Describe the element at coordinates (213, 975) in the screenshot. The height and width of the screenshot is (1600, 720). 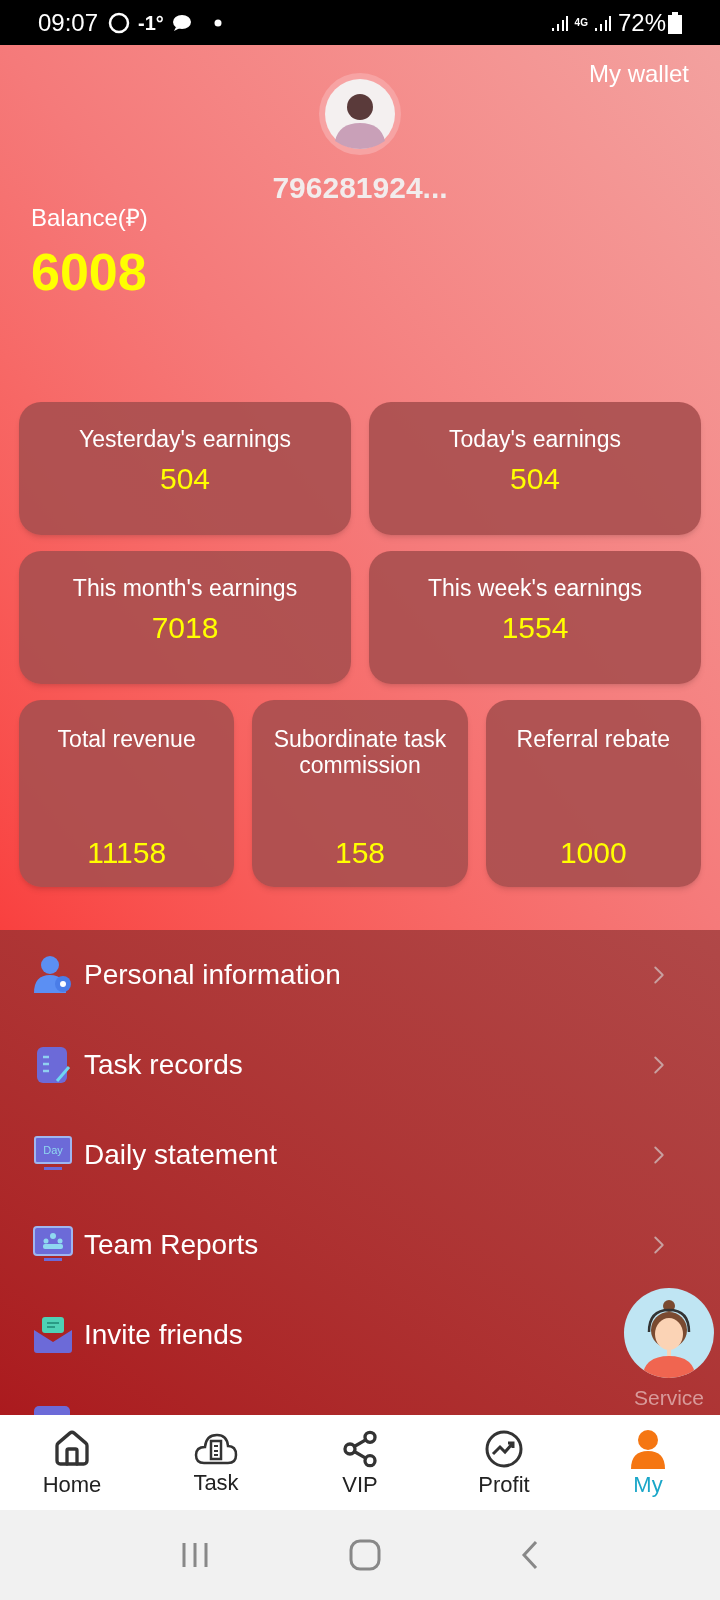
I see `menu-label: Personal information` at that location.